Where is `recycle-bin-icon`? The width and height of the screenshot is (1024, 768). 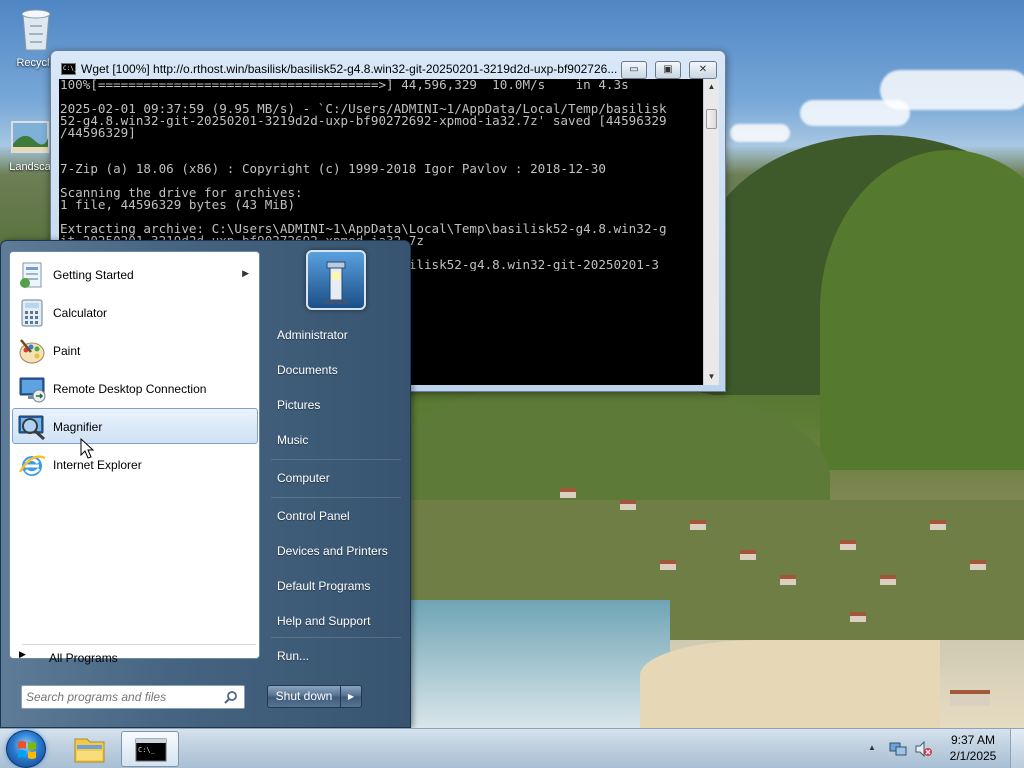 recycle-bin-icon is located at coordinates (36, 30).